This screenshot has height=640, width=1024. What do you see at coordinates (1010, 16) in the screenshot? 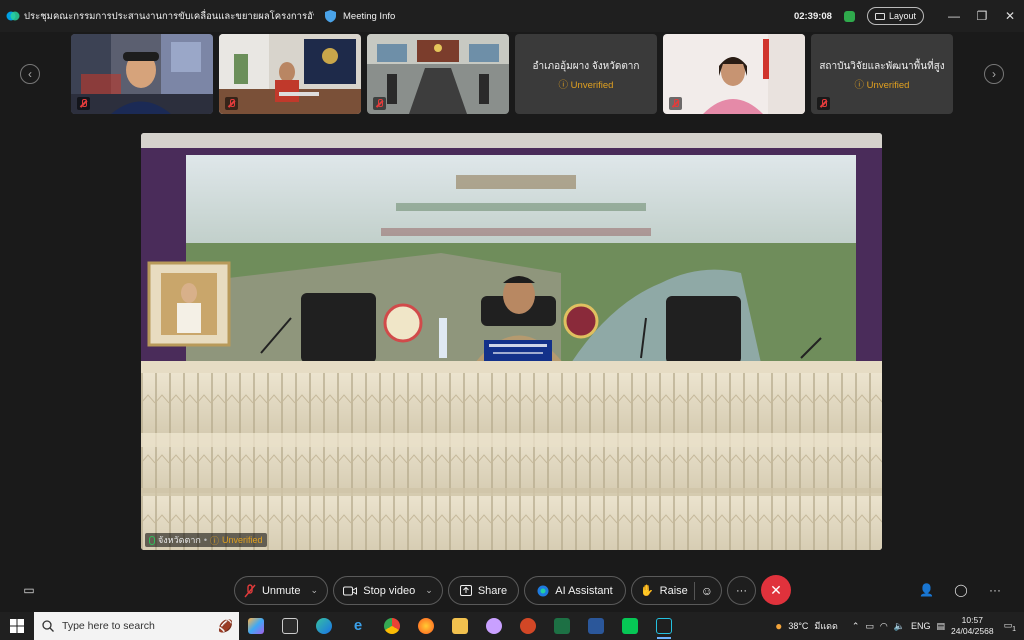
I see `close-icon: ✕` at bounding box center [1010, 16].